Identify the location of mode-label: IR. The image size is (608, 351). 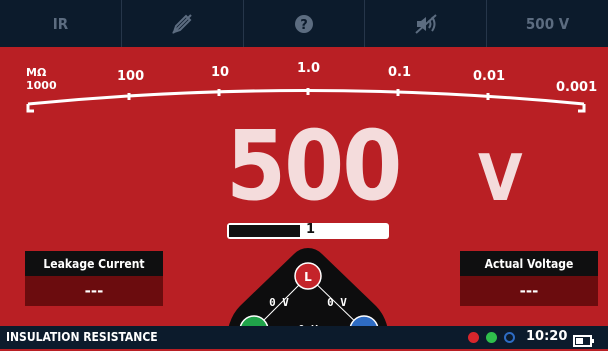
(60, 23).